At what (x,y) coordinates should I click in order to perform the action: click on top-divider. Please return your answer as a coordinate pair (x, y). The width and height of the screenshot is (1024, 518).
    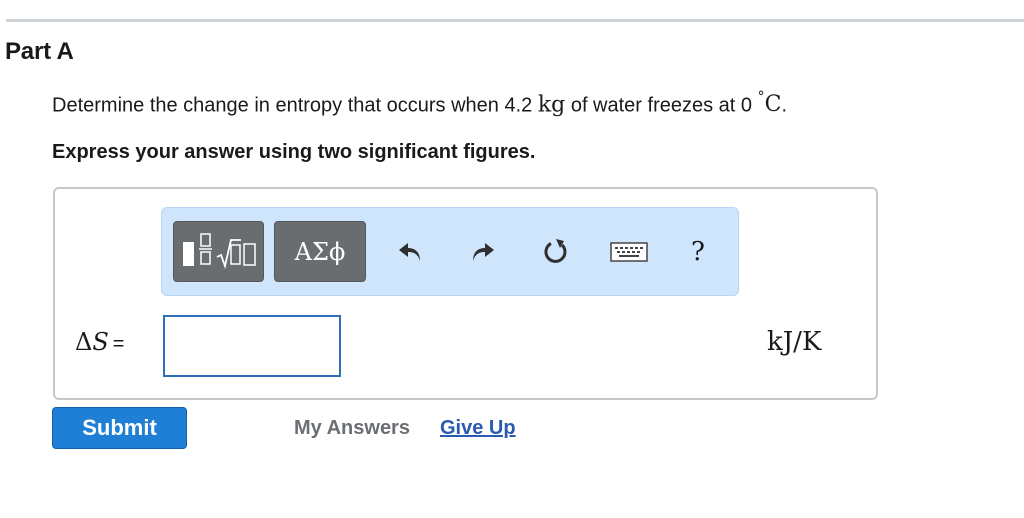
    Looking at the image, I should click on (515, 20).